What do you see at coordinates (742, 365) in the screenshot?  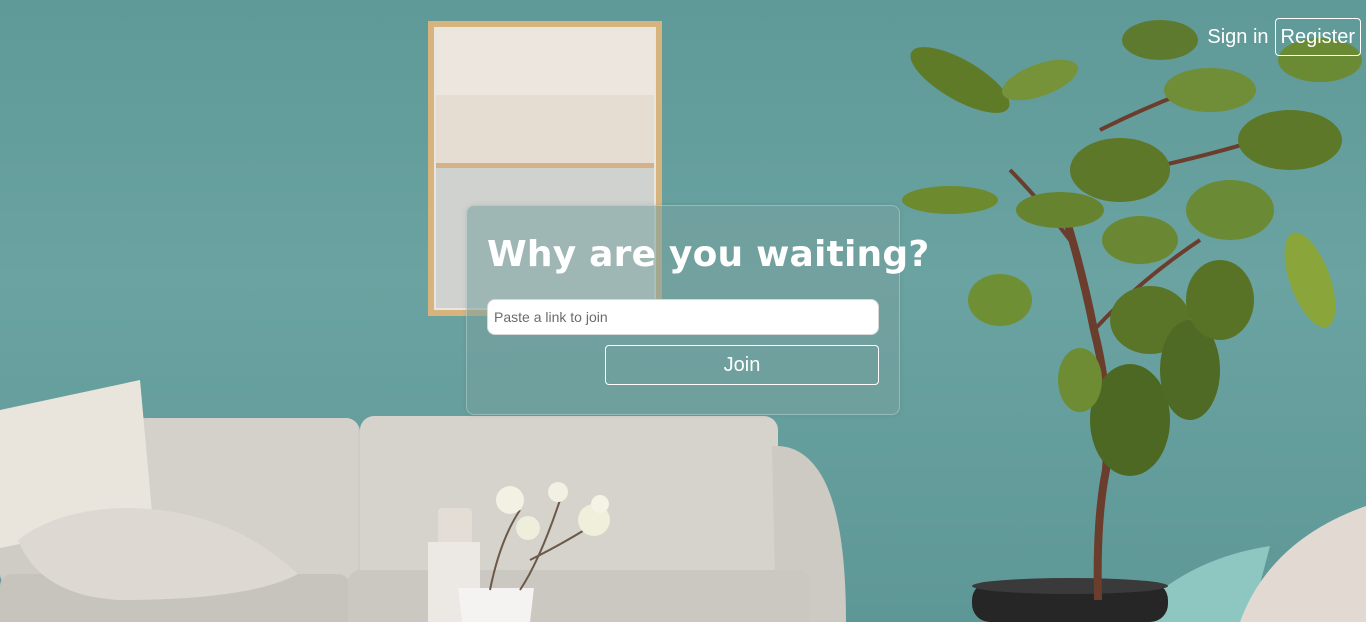 I see `join-button: Join` at bounding box center [742, 365].